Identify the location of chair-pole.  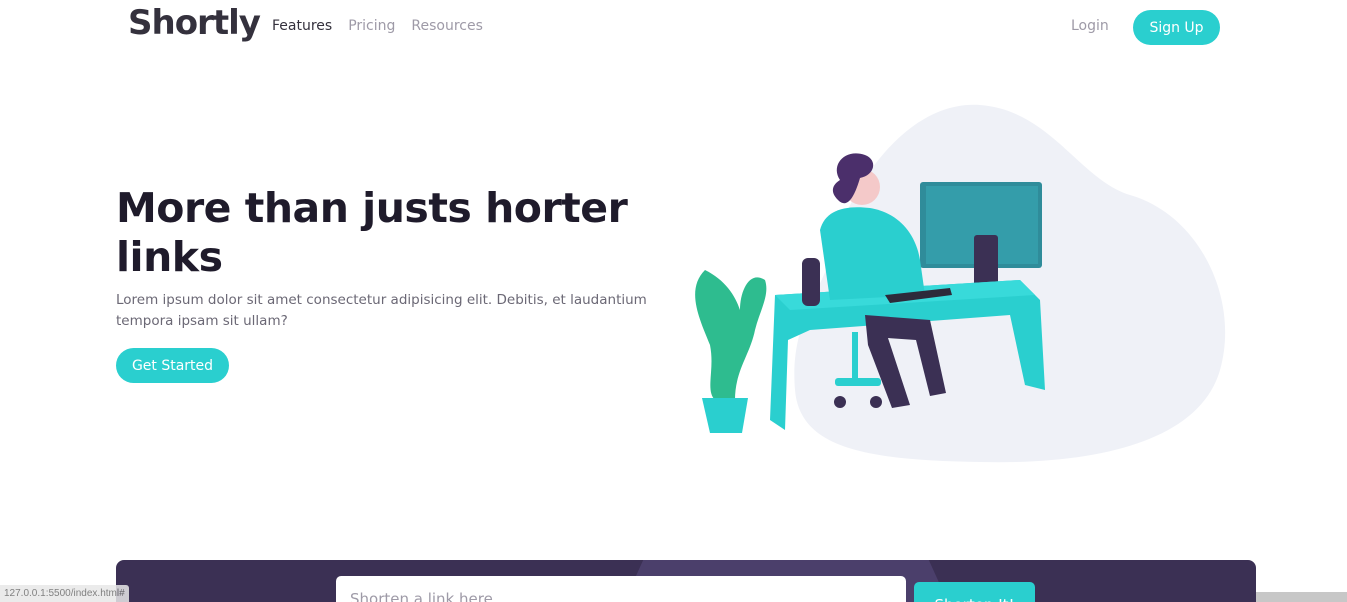
(855, 356).